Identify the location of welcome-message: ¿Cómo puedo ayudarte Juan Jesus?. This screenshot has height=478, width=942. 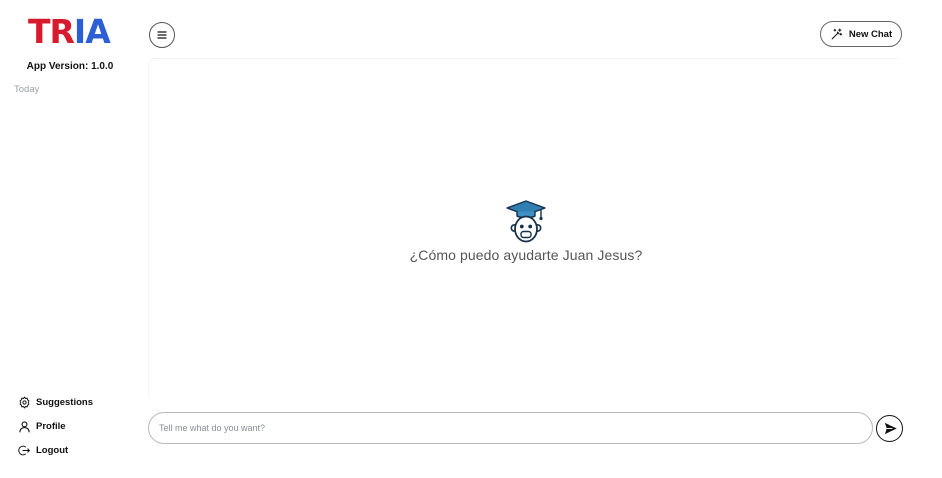
(526, 255).